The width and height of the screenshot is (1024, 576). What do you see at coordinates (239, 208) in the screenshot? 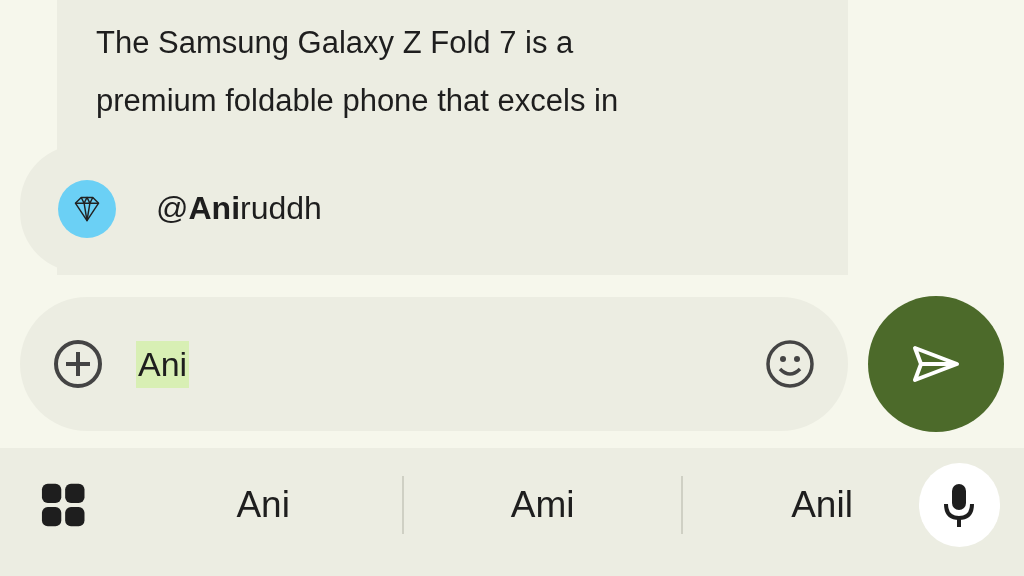
I see `mention-text: @Aniruddh` at bounding box center [239, 208].